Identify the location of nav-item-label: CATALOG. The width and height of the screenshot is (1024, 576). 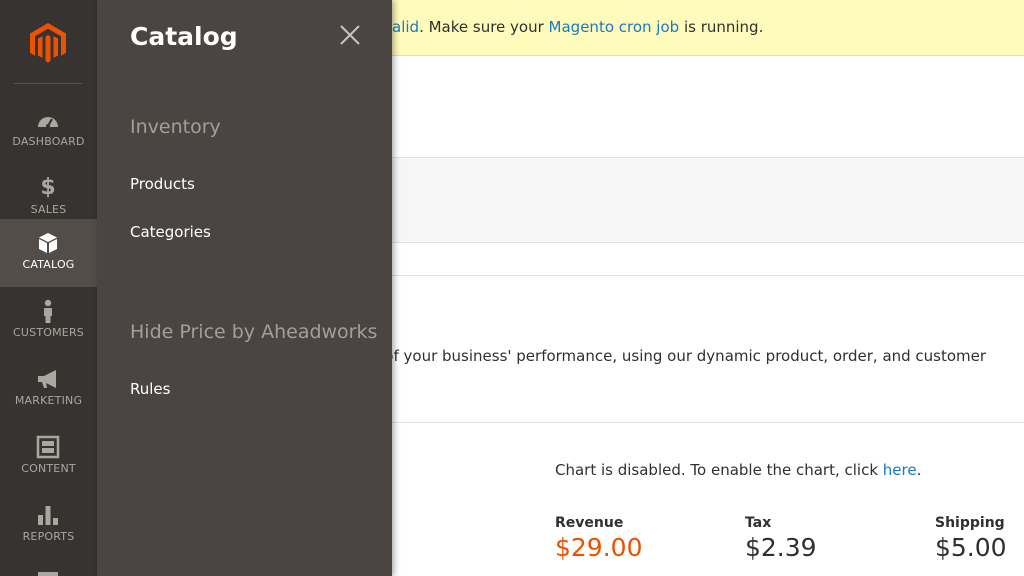
(48, 264).